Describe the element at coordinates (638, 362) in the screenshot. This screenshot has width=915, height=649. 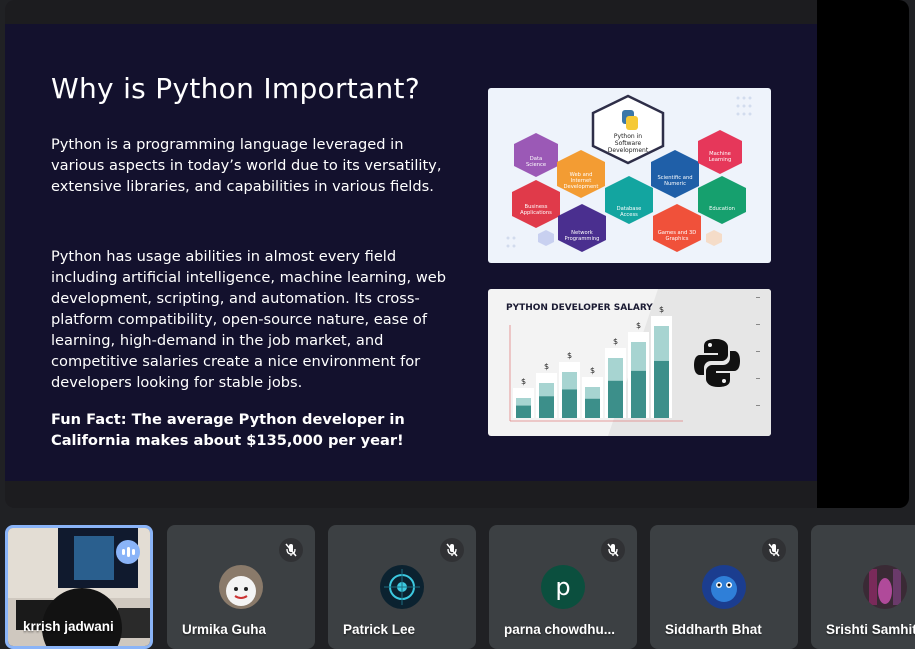
I see `salary-chart-svg: PYTHON DEVELOPER SALARY $ $ $ $ $ $ $` at that location.